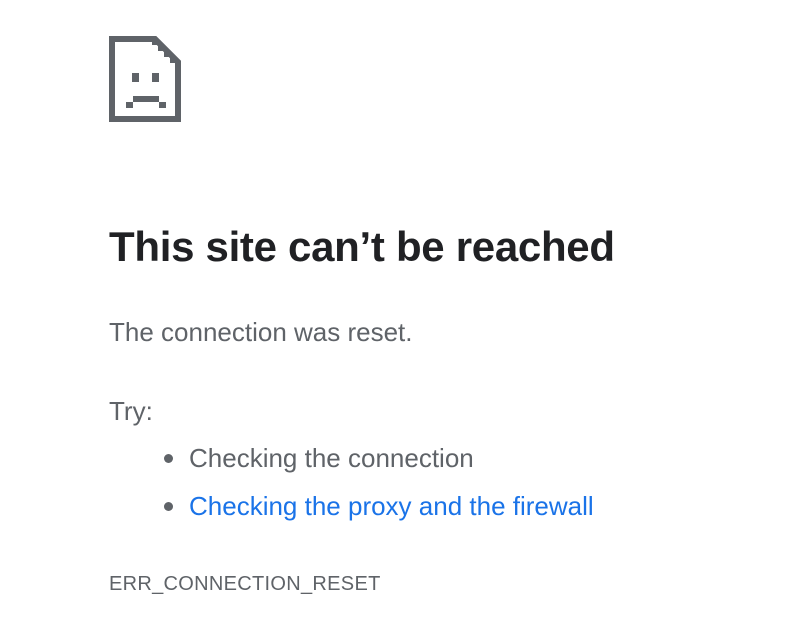 This screenshot has height=644, width=798. Describe the element at coordinates (331, 458) in the screenshot. I see `suggestion-text: Checking the connection` at that location.